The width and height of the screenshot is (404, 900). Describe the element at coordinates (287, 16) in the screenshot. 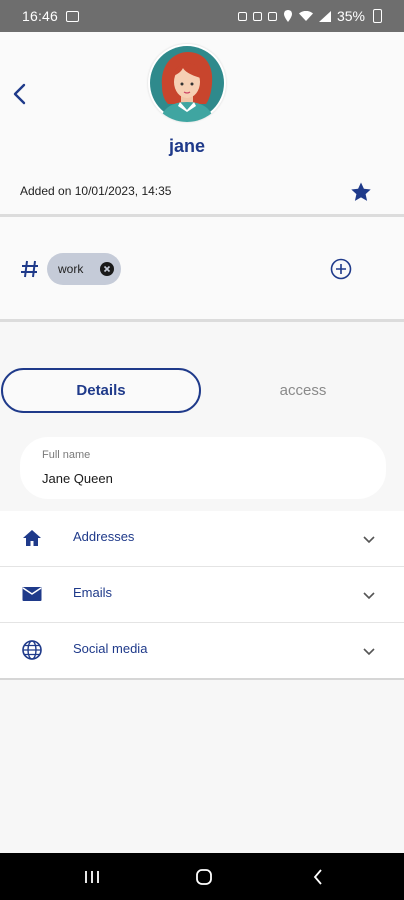

I see `location-icon` at that location.